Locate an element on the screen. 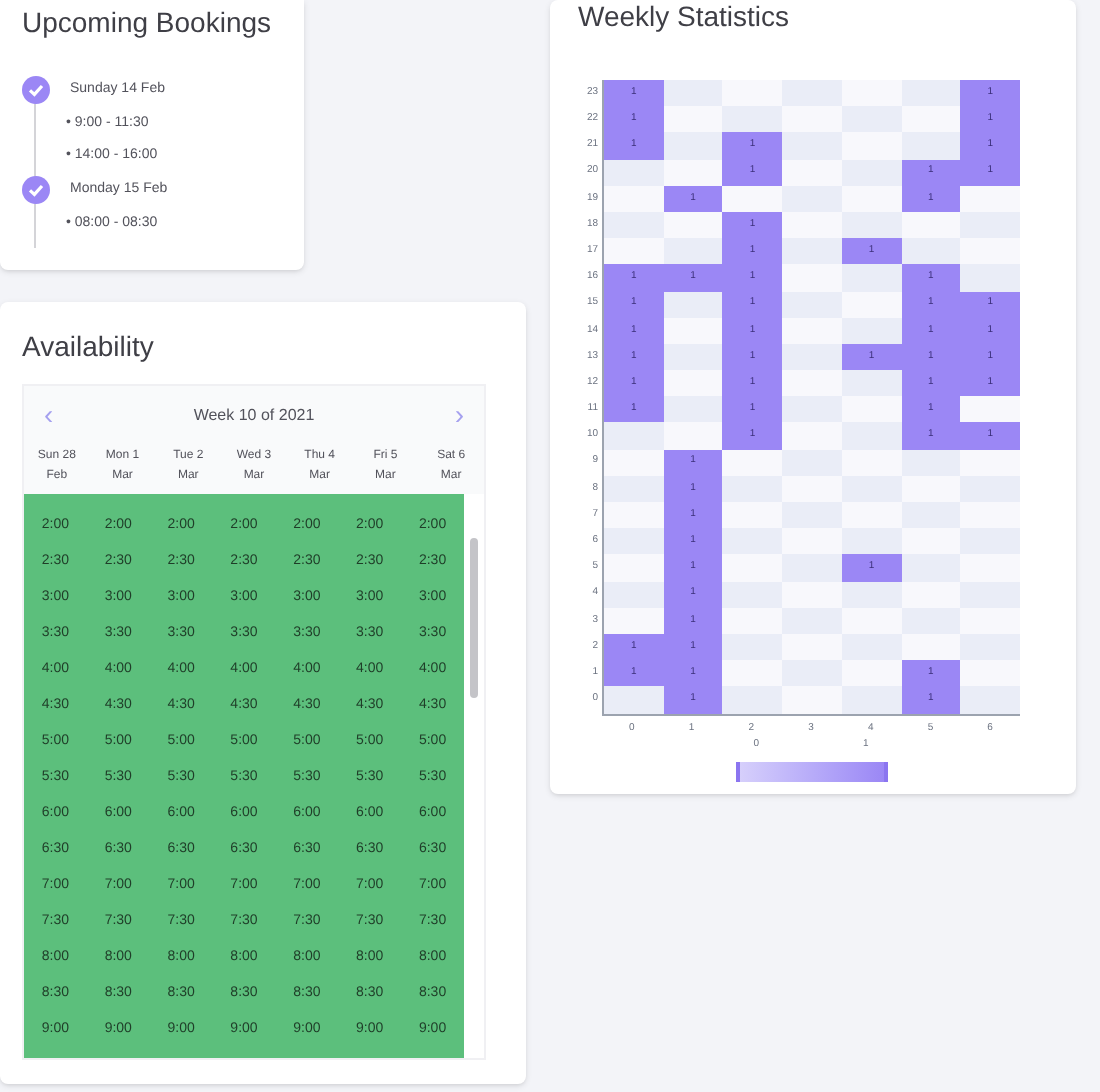  legend-gradient-bar is located at coordinates (811, 771).